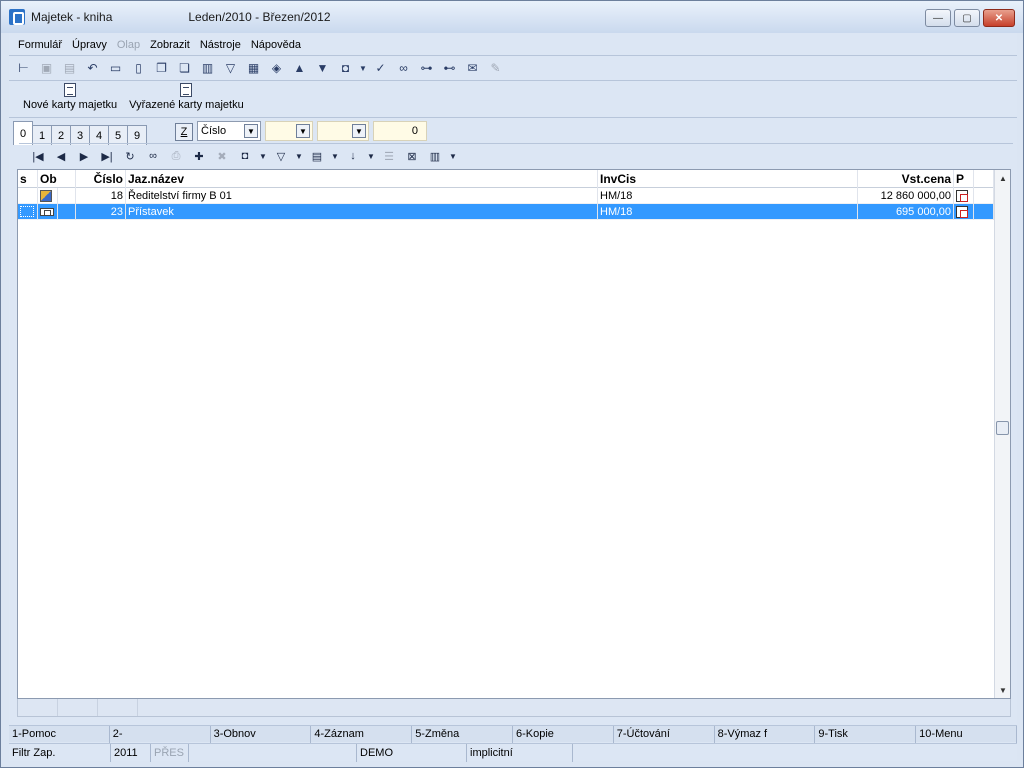 This screenshot has height=768, width=1024. What do you see at coordinates (61, 135) in the screenshot?
I see `tab-2: 2` at bounding box center [61, 135].